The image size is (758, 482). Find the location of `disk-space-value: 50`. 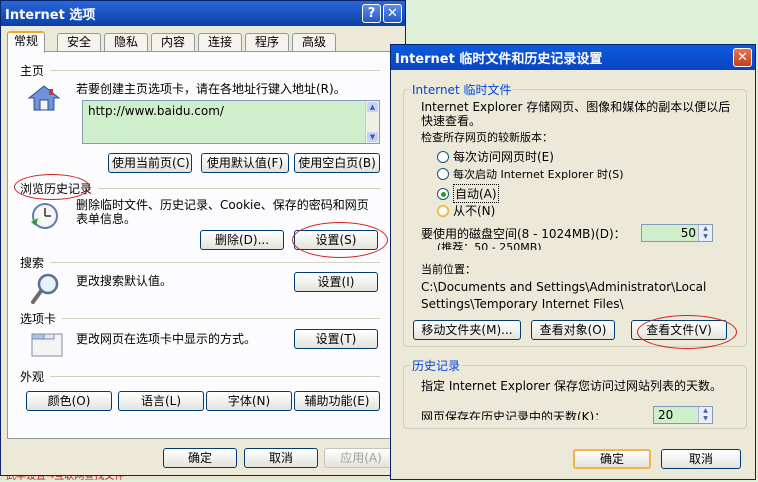

disk-space-value: 50 is located at coordinates (688, 233).